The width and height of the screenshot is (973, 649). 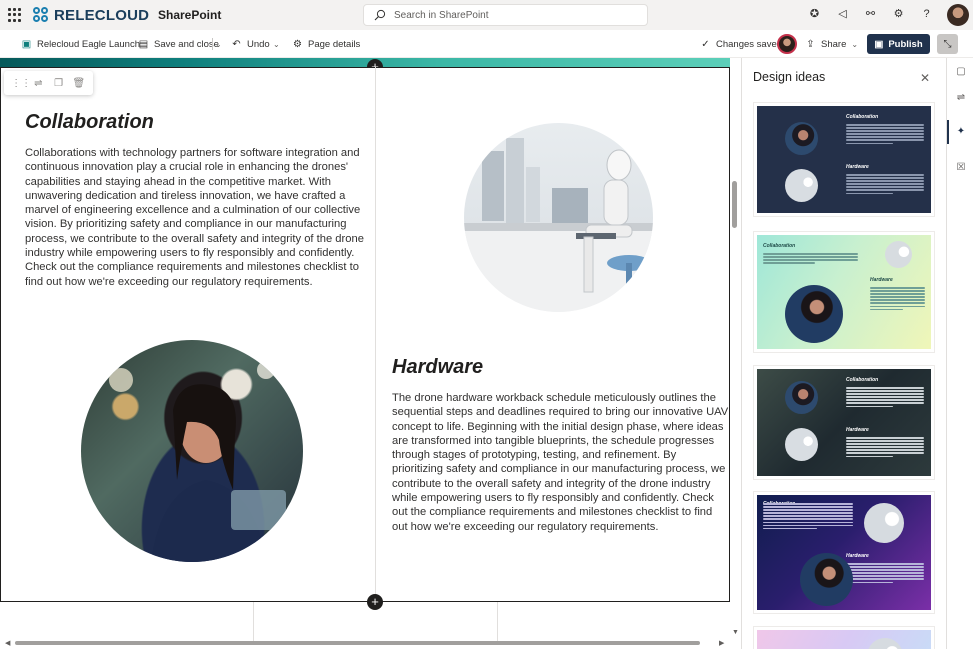 What do you see at coordinates (297, 44) in the screenshot?
I see `gear-icon: ⚙` at bounding box center [297, 44].